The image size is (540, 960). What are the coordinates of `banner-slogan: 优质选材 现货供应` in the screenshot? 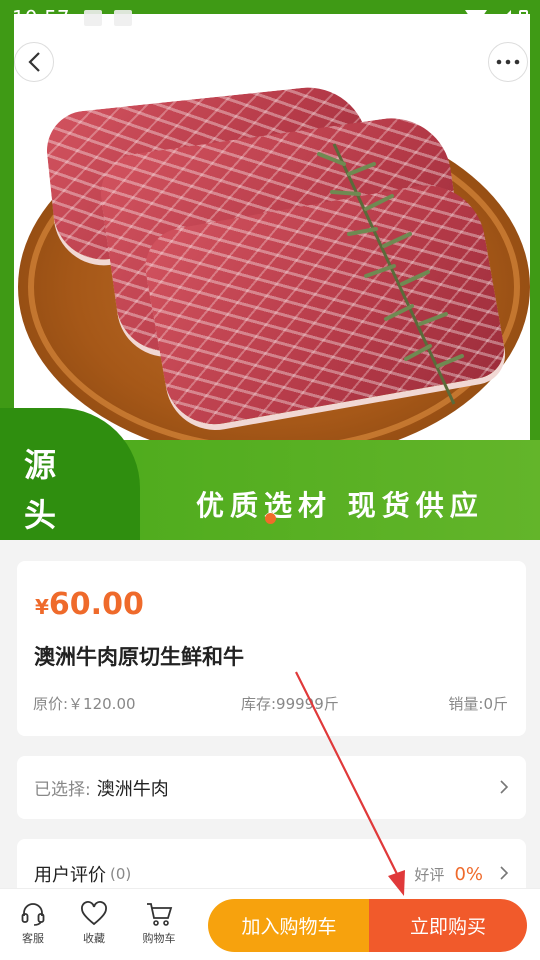 It's located at (340, 505).